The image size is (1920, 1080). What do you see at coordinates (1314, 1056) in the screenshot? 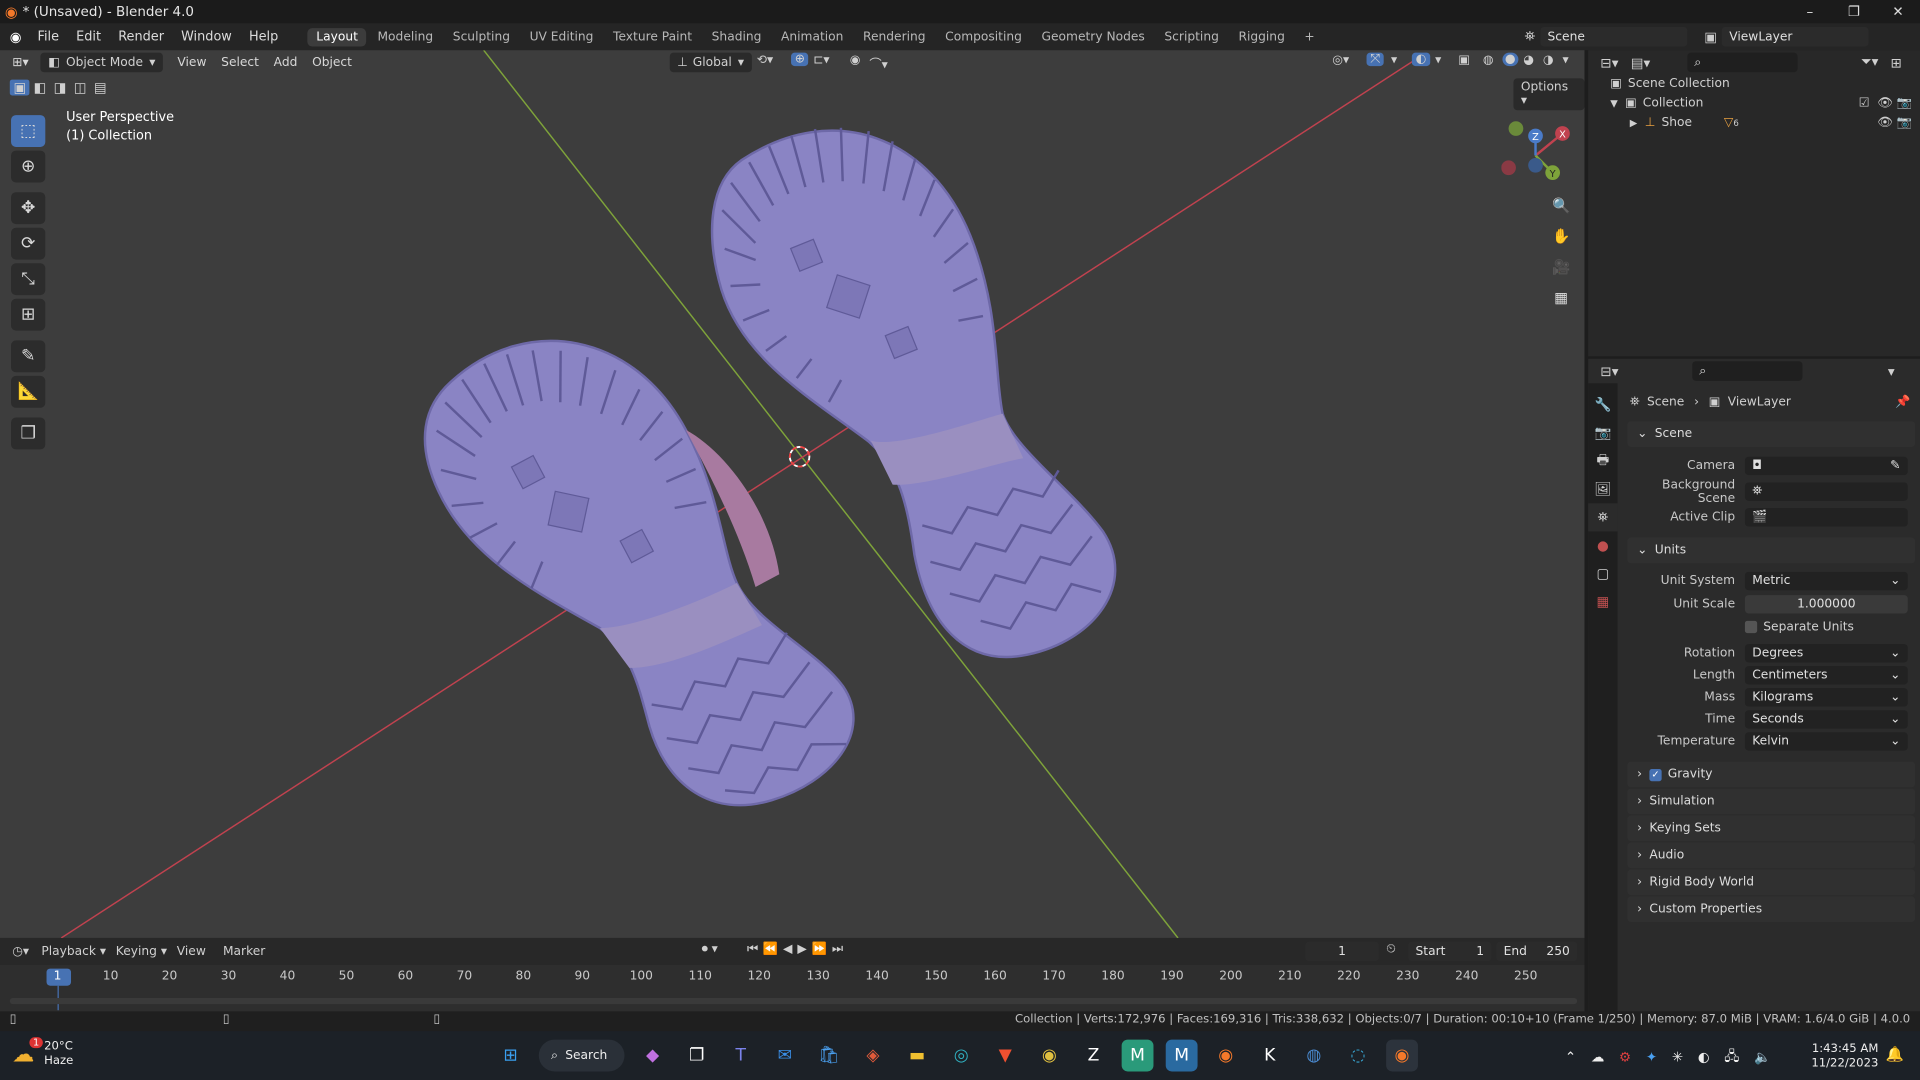
I see `qbittorrent-icon: ◍` at bounding box center [1314, 1056].